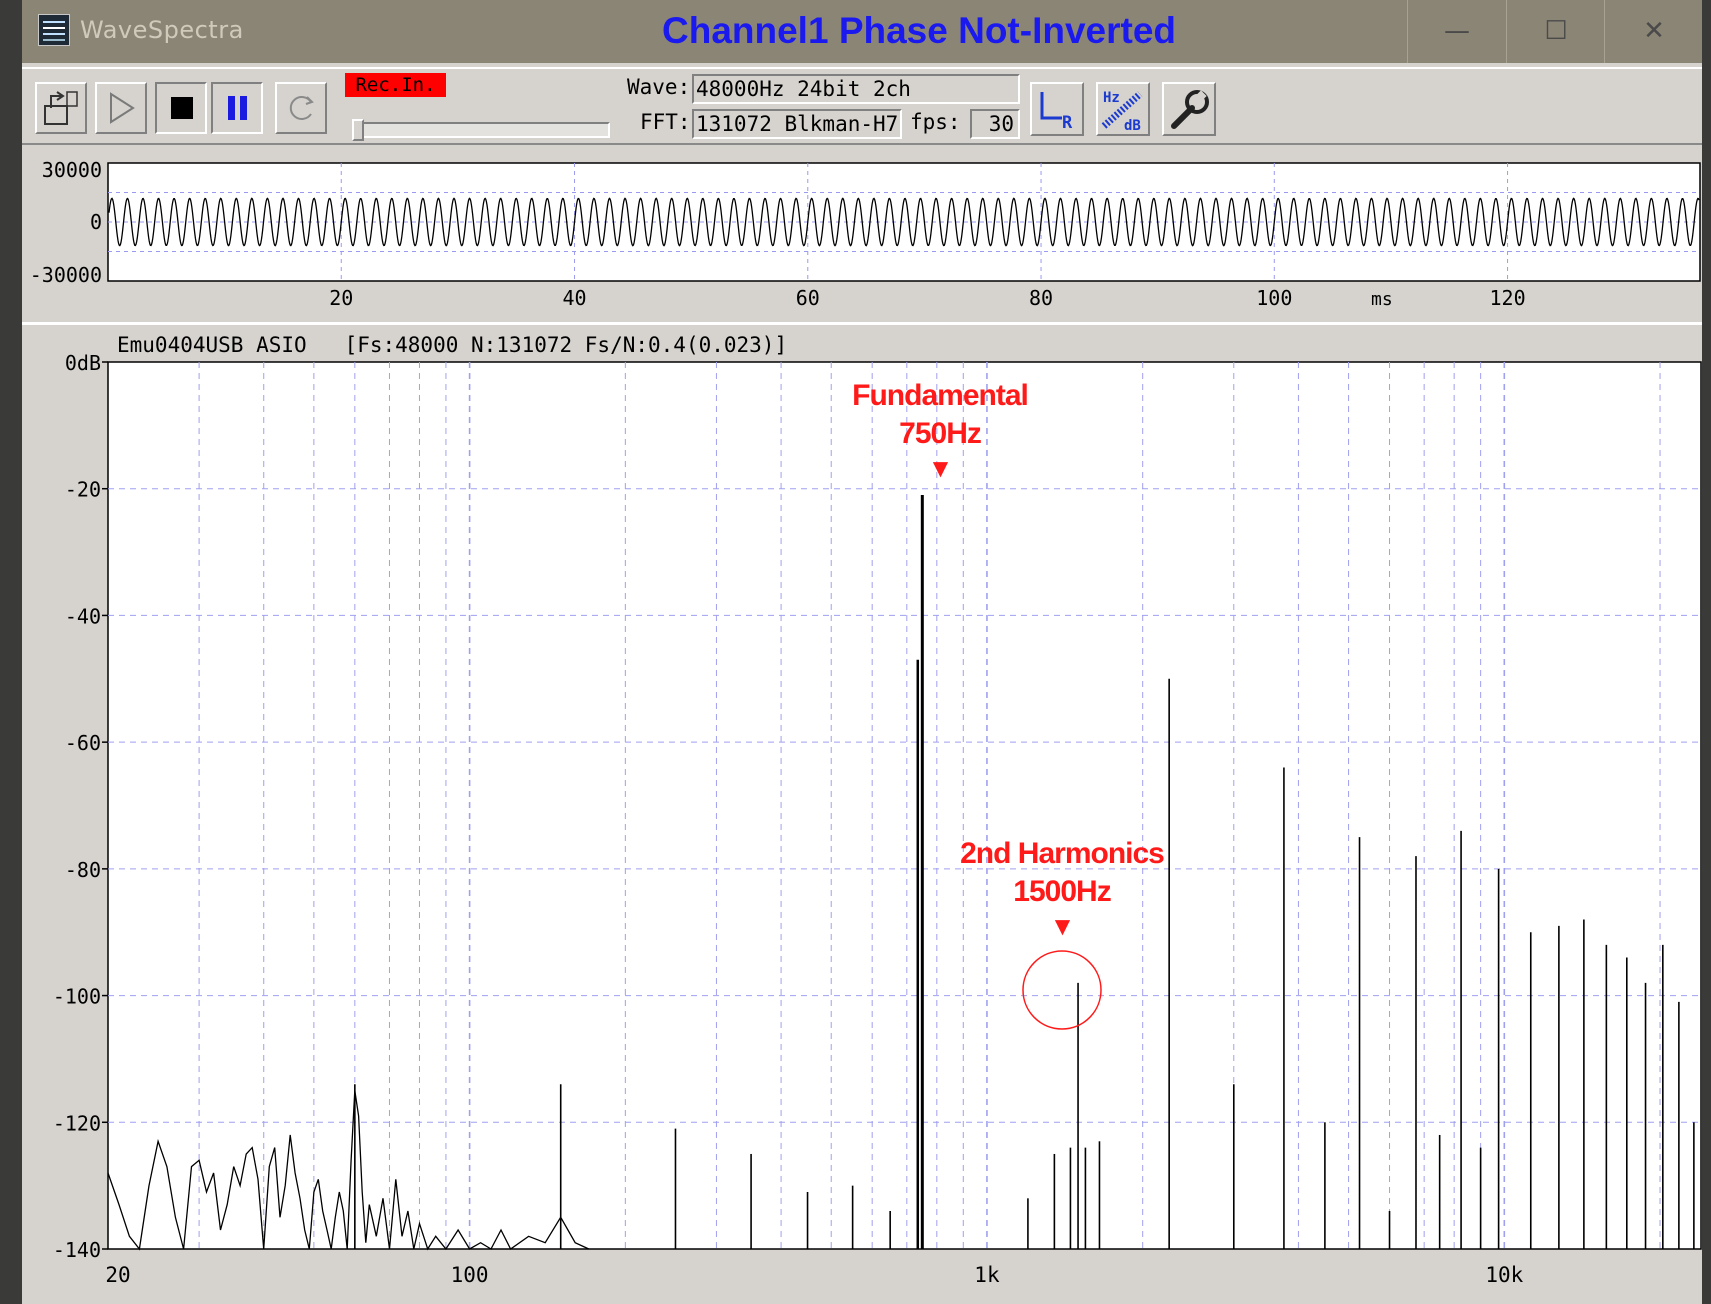 This screenshot has height=1304, width=1711. Describe the element at coordinates (83, 743) in the screenshot. I see `spectrum-y-tick: -60` at that location.